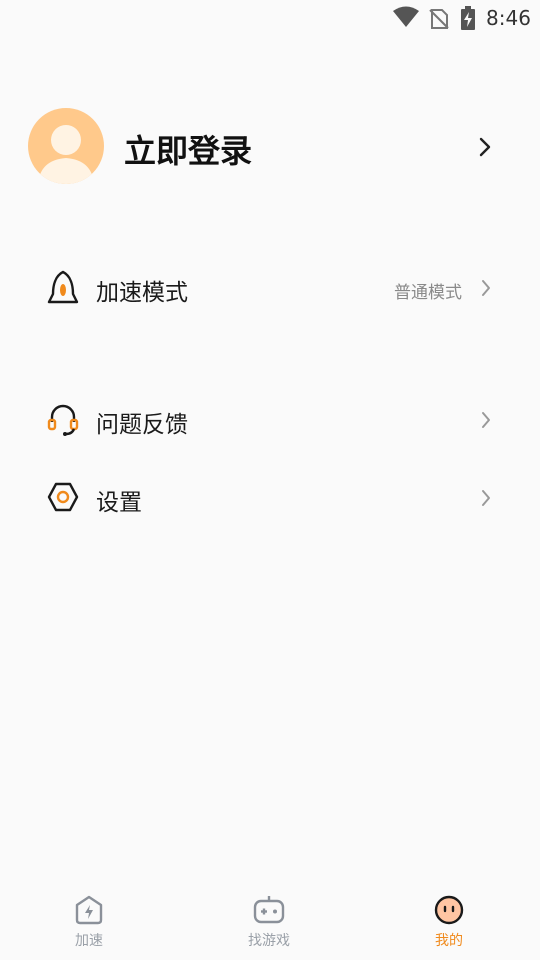  What do you see at coordinates (63, 421) in the screenshot?
I see `headset-icon` at bounding box center [63, 421].